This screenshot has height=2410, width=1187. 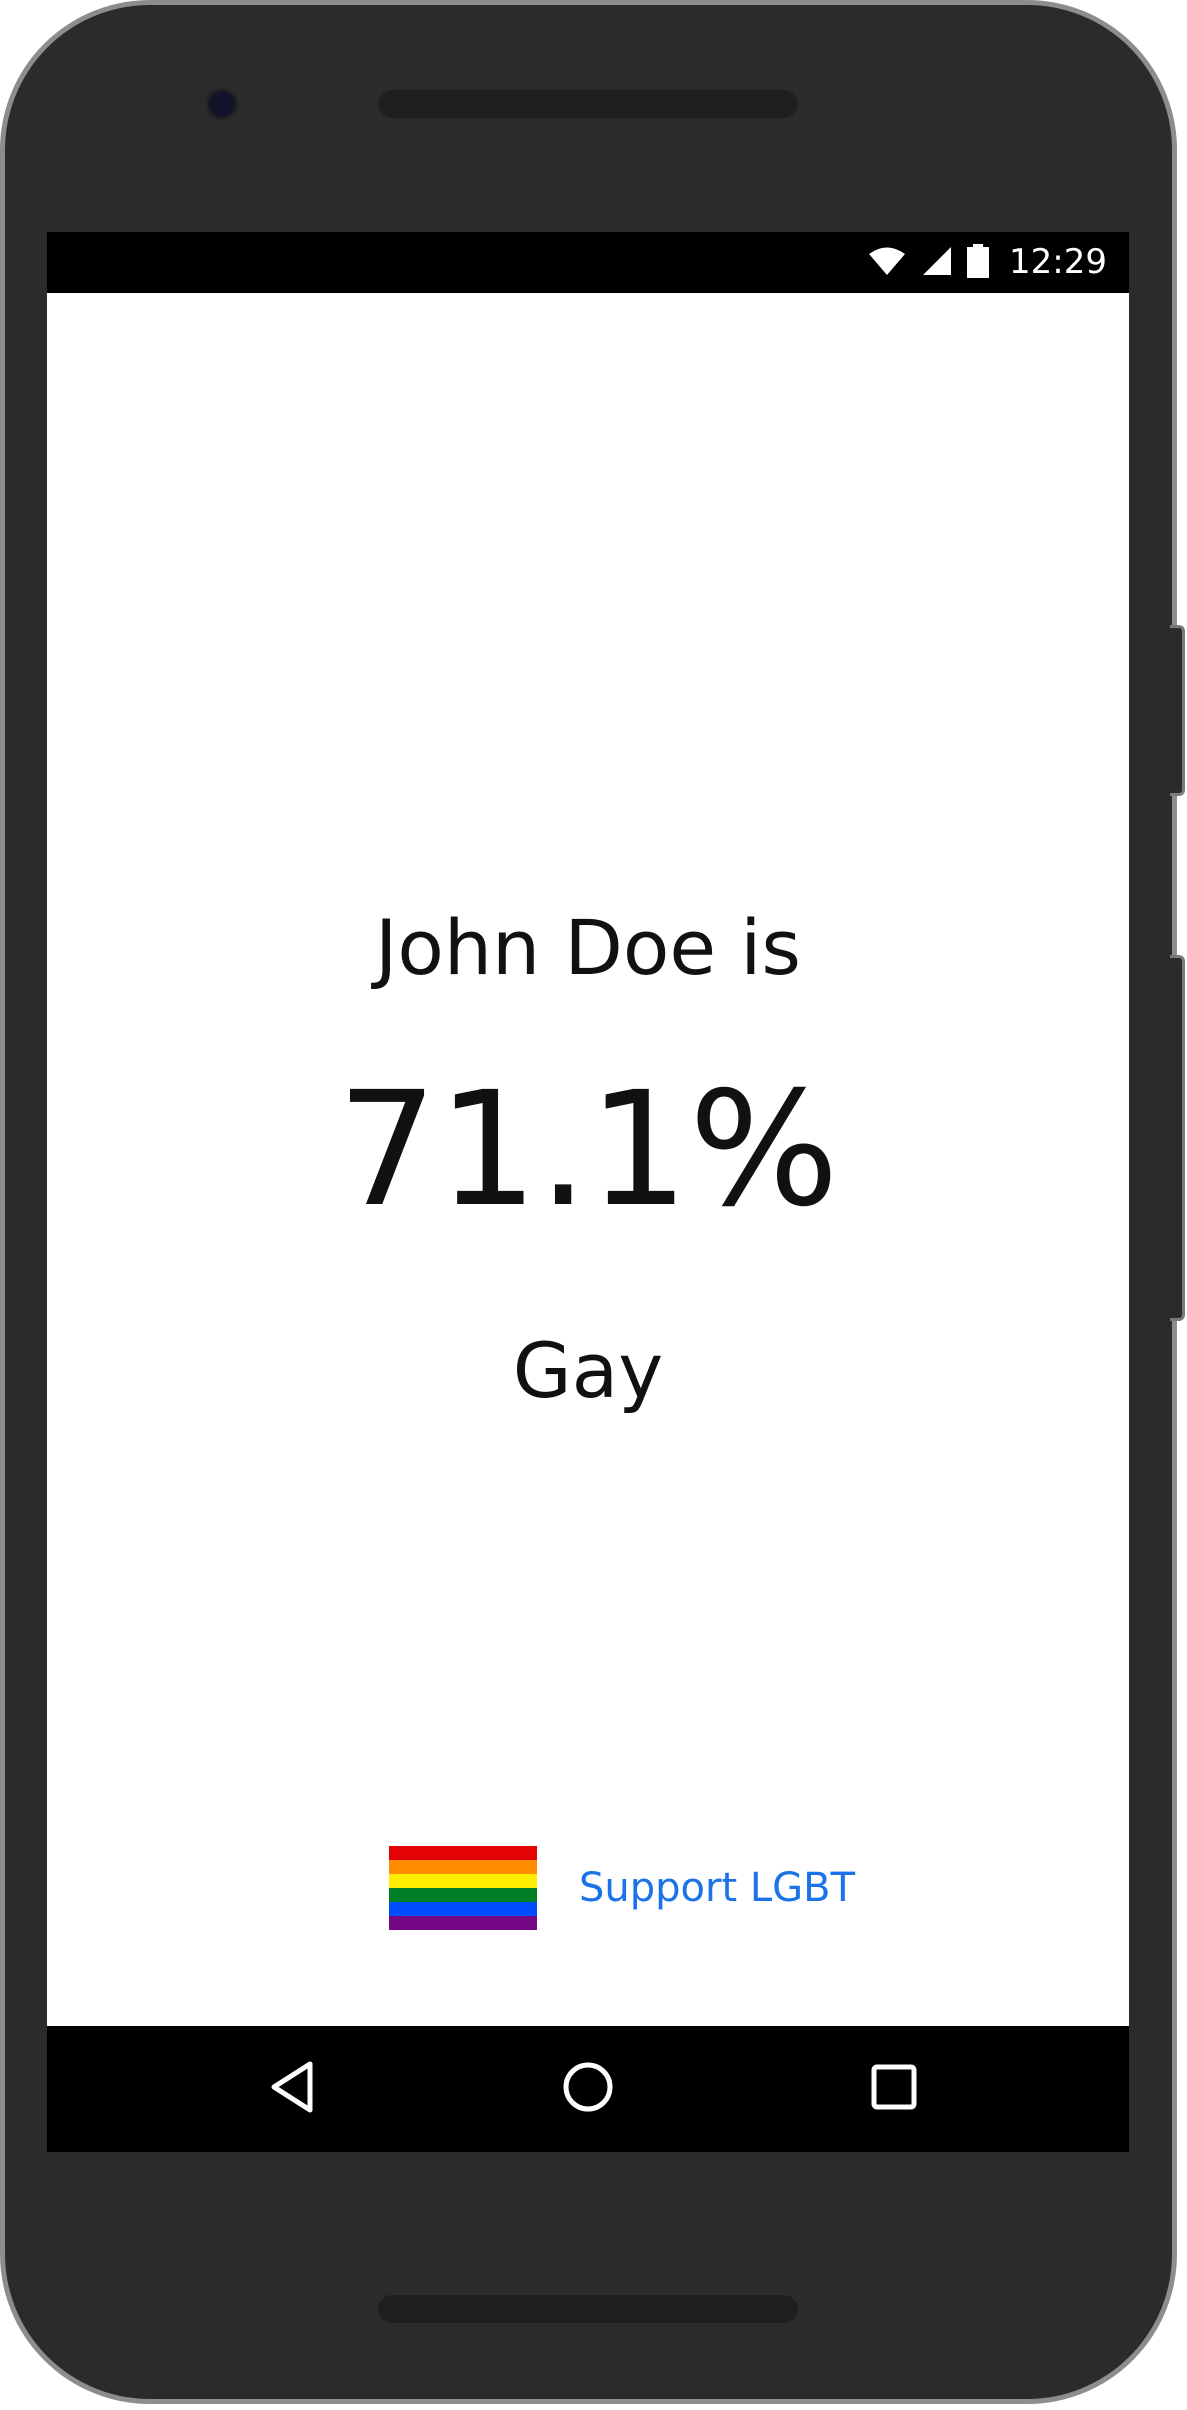 What do you see at coordinates (1058, 262) in the screenshot?
I see `status-time: 12:29` at bounding box center [1058, 262].